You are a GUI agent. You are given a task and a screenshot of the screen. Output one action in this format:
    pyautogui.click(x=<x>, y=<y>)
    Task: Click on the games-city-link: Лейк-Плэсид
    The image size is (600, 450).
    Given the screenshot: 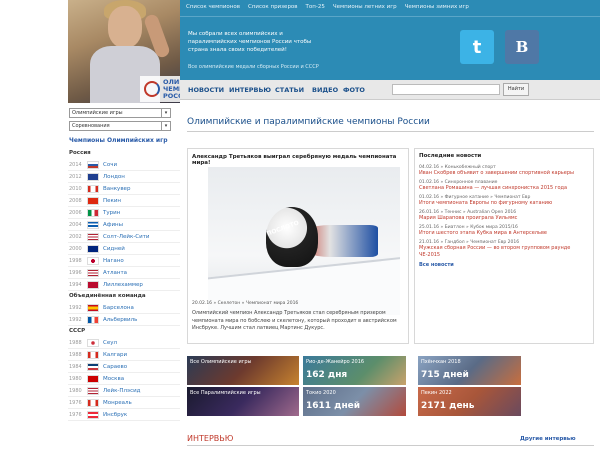 What is the action you would take?
    pyautogui.click(x=121, y=391)
    